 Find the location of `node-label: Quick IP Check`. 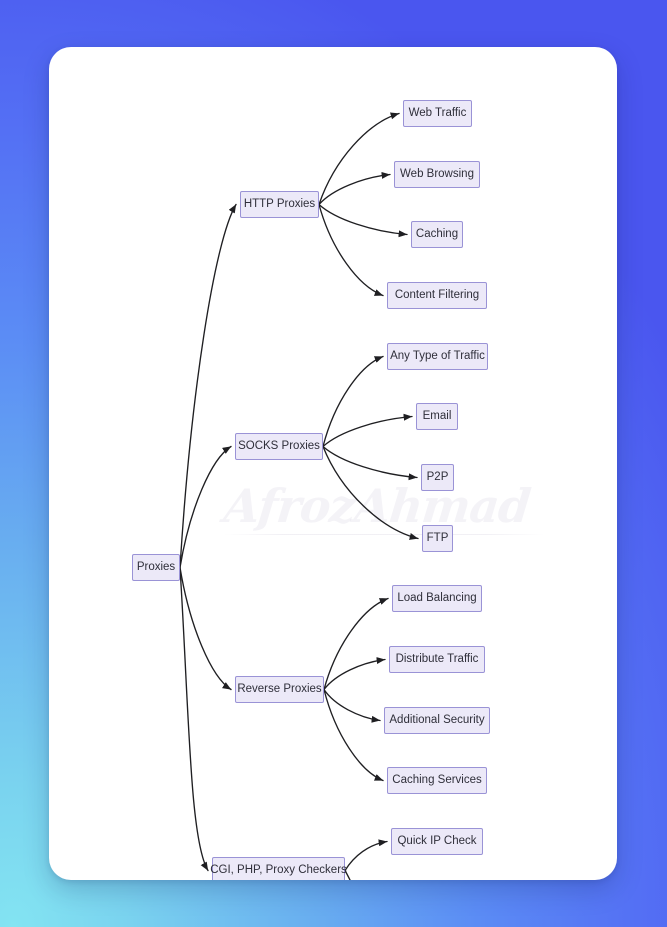

node-label: Quick IP Check is located at coordinates (437, 840).